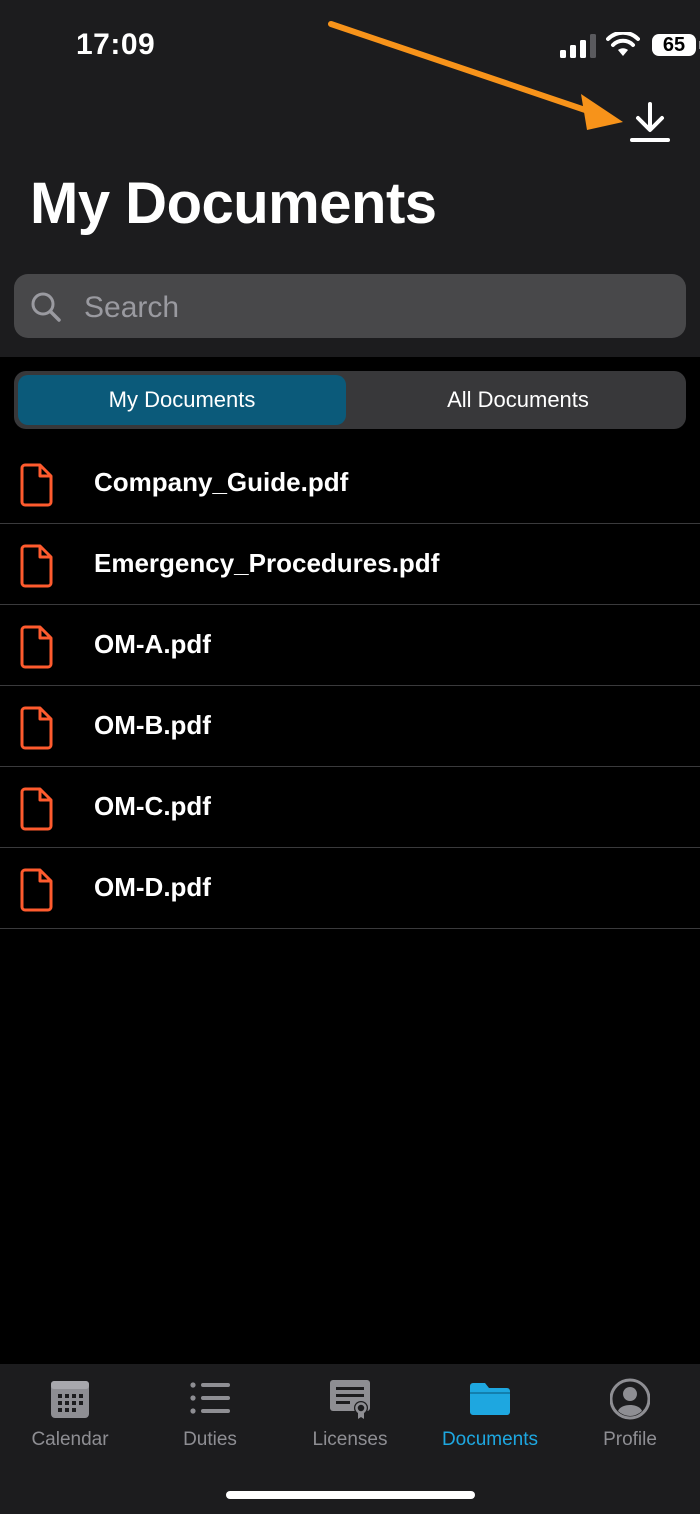 This screenshot has width=700, height=1514. Describe the element at coordinates (350, 888) in the screenshot. I see `document-row: OM-D.pdf` at that location.